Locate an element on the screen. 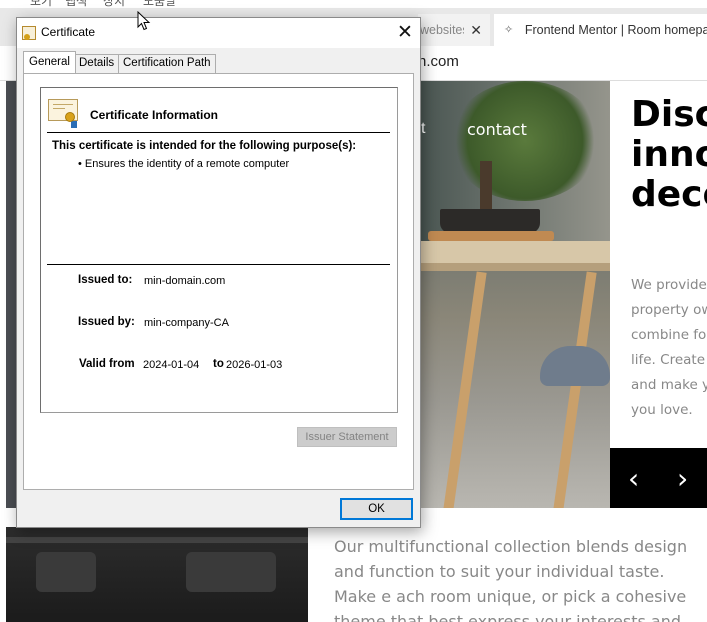  chevron-left-icon: ‹ is located at coordinates (633, 478).